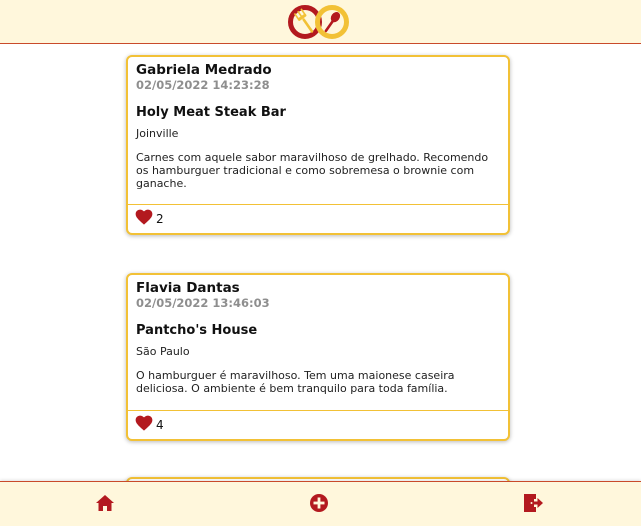 This screenshot has height=526, width=641. I want to click on post-city: Joinville, so click(157, 133).